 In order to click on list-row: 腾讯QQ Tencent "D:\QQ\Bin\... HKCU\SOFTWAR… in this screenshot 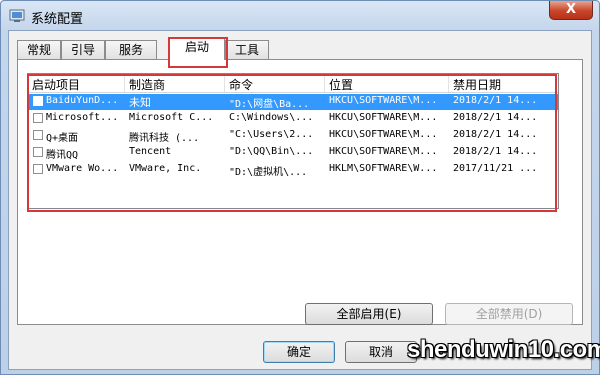, I will do `click(293, 153)`.